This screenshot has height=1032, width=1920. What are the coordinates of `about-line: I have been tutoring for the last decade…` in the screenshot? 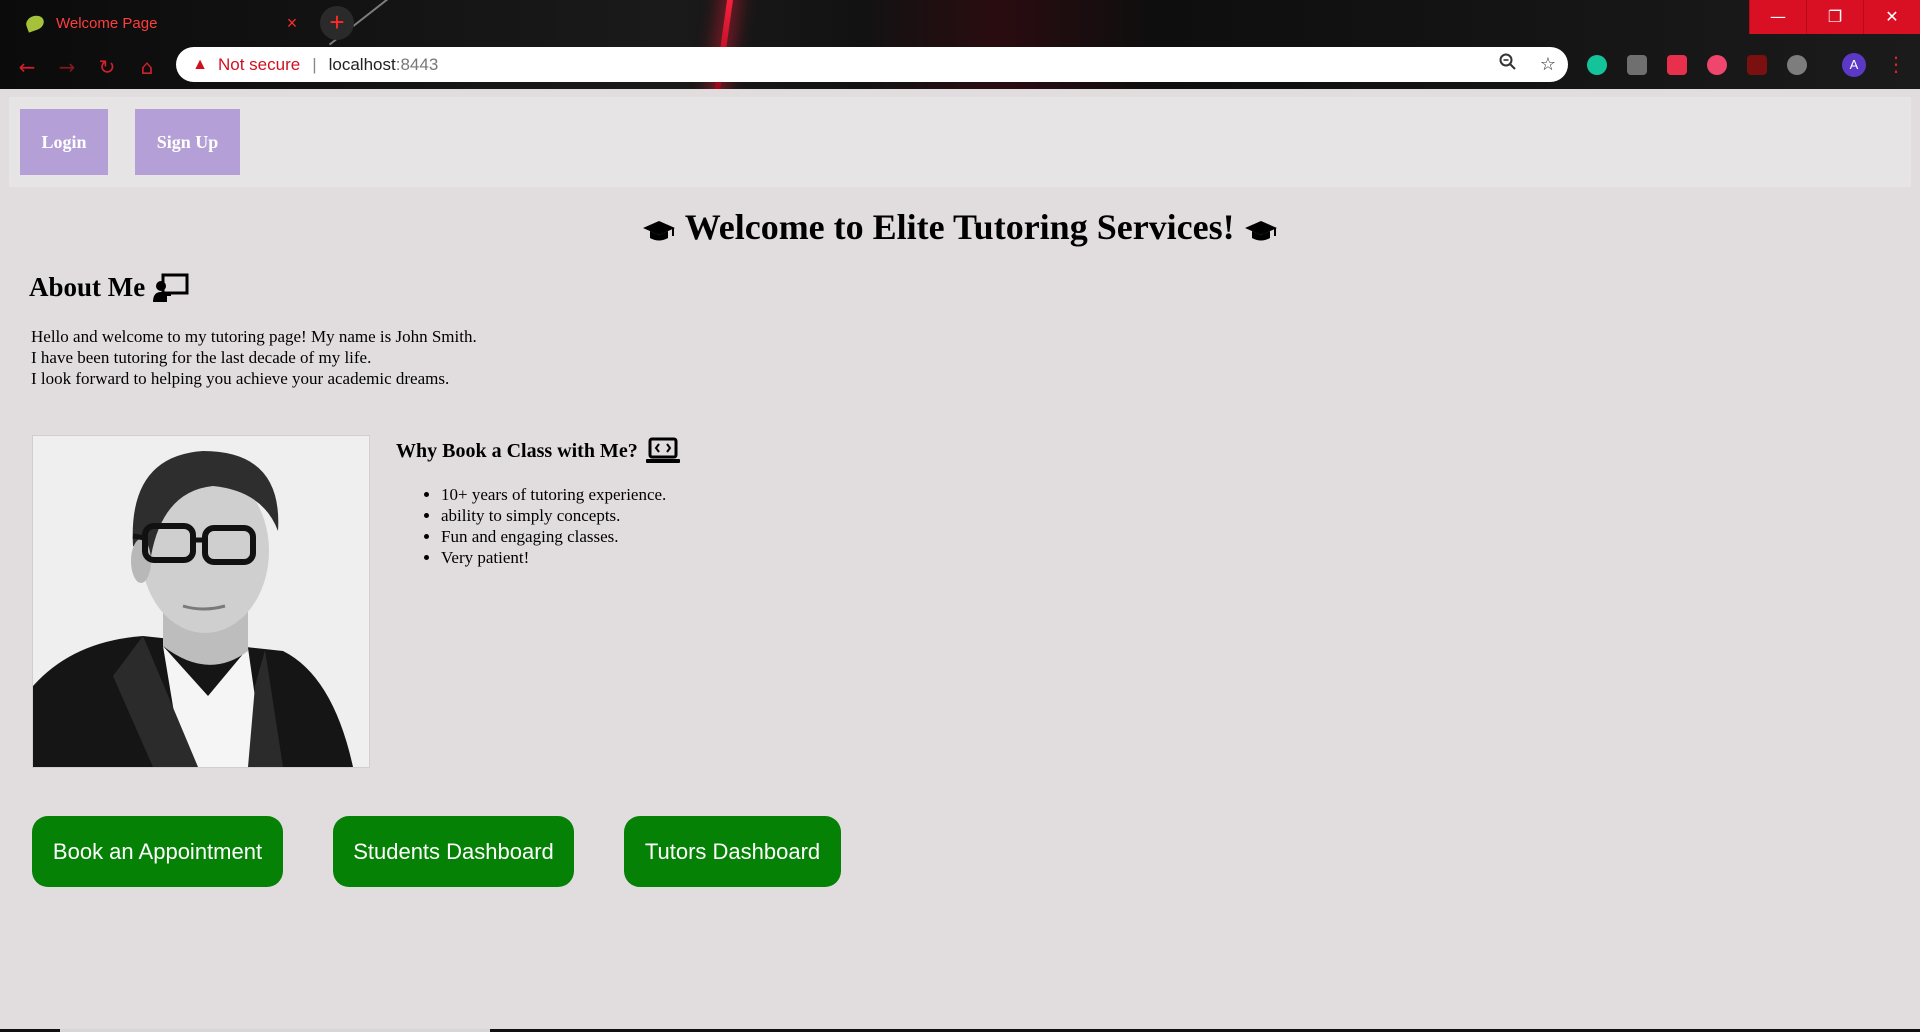 It's located at (201, 357).